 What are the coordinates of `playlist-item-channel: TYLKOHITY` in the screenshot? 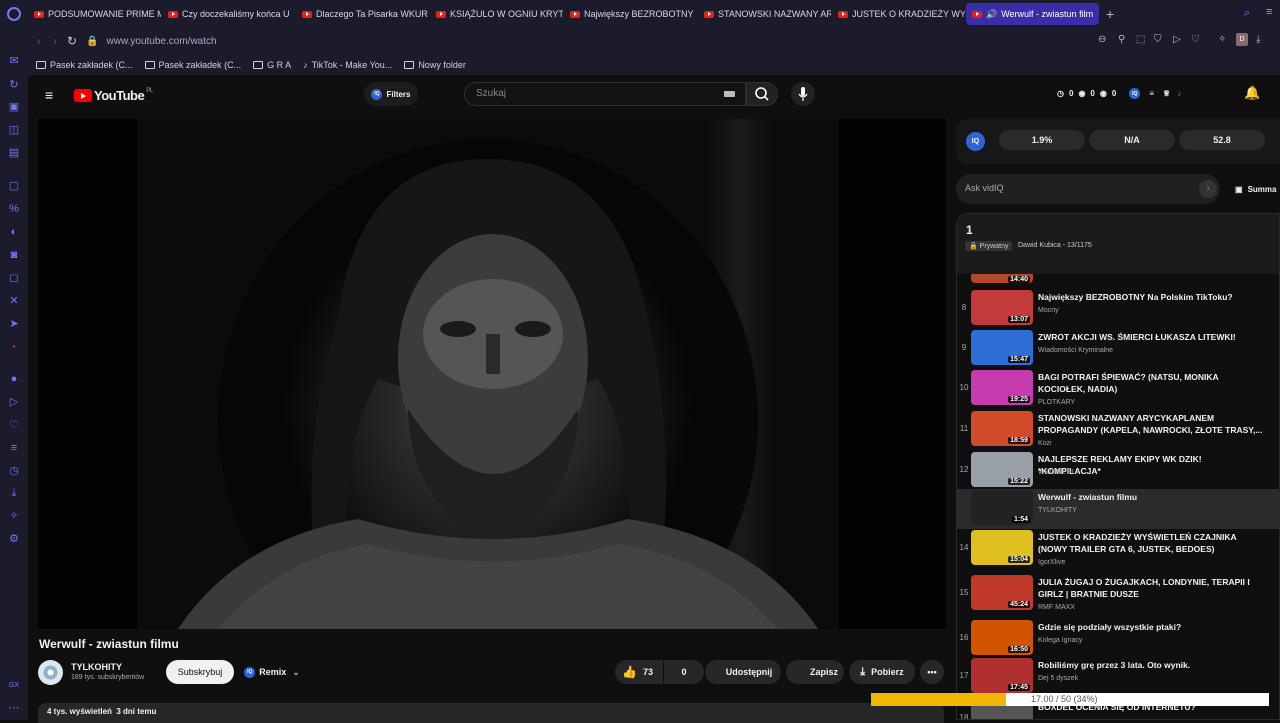 It's located at (1057, 510).